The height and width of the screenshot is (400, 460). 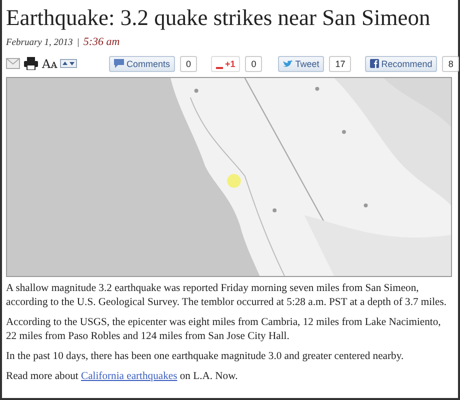 What do you see at coordinates (205, 357) in the screenshot?
I see `paragraph: In the past 10 days, there has been one earthquake magnitude 3.0 and greater centered nearby.` at bounding box center [205, 357].